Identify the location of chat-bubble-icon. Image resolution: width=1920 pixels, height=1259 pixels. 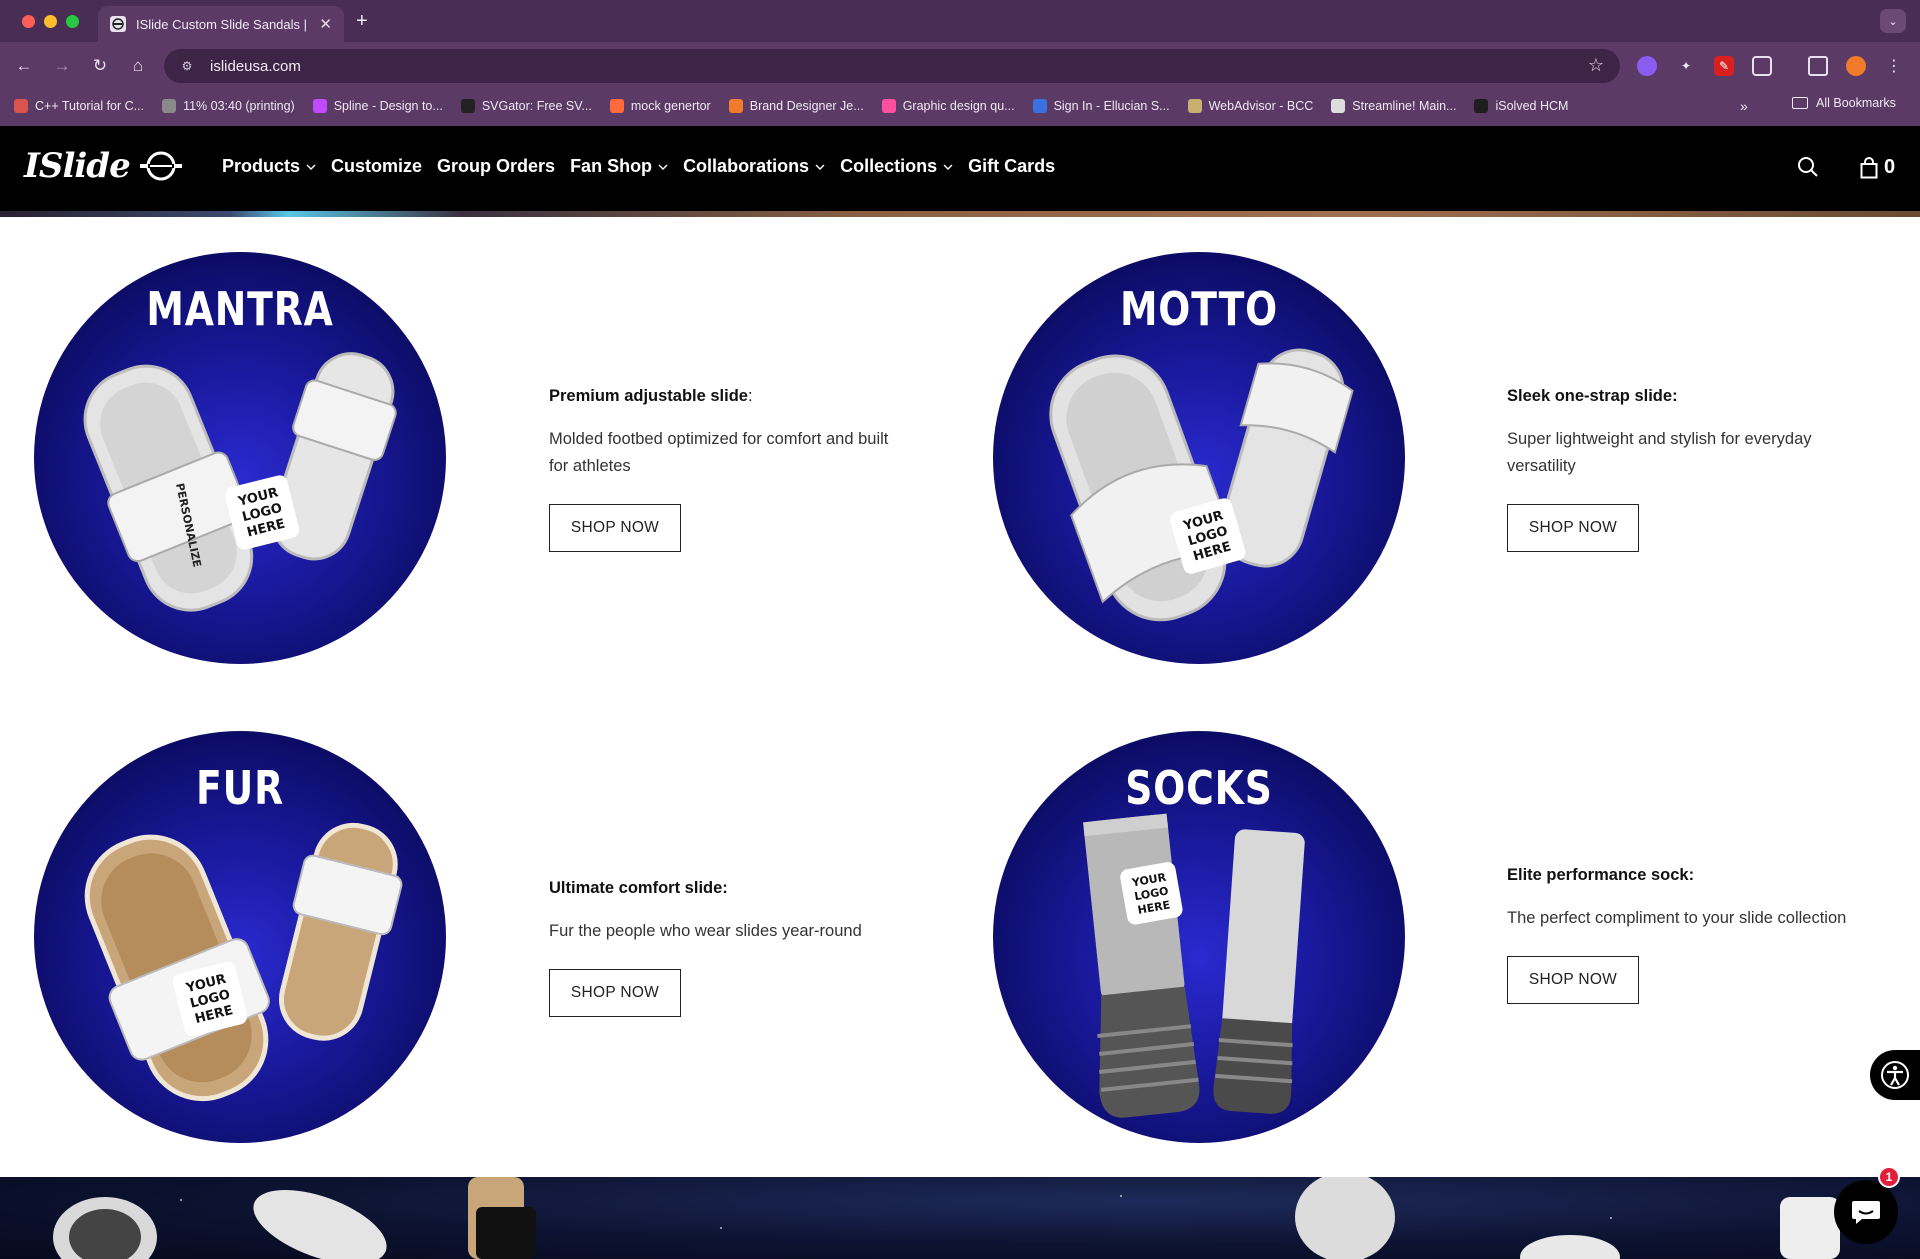
(1866, 1212).